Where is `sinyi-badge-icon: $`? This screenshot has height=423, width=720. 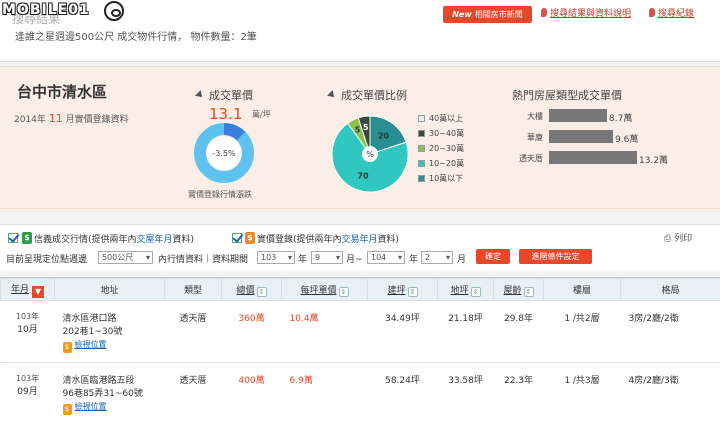
sinyi-badge-icon: $ is located at coordinates (27, 238).